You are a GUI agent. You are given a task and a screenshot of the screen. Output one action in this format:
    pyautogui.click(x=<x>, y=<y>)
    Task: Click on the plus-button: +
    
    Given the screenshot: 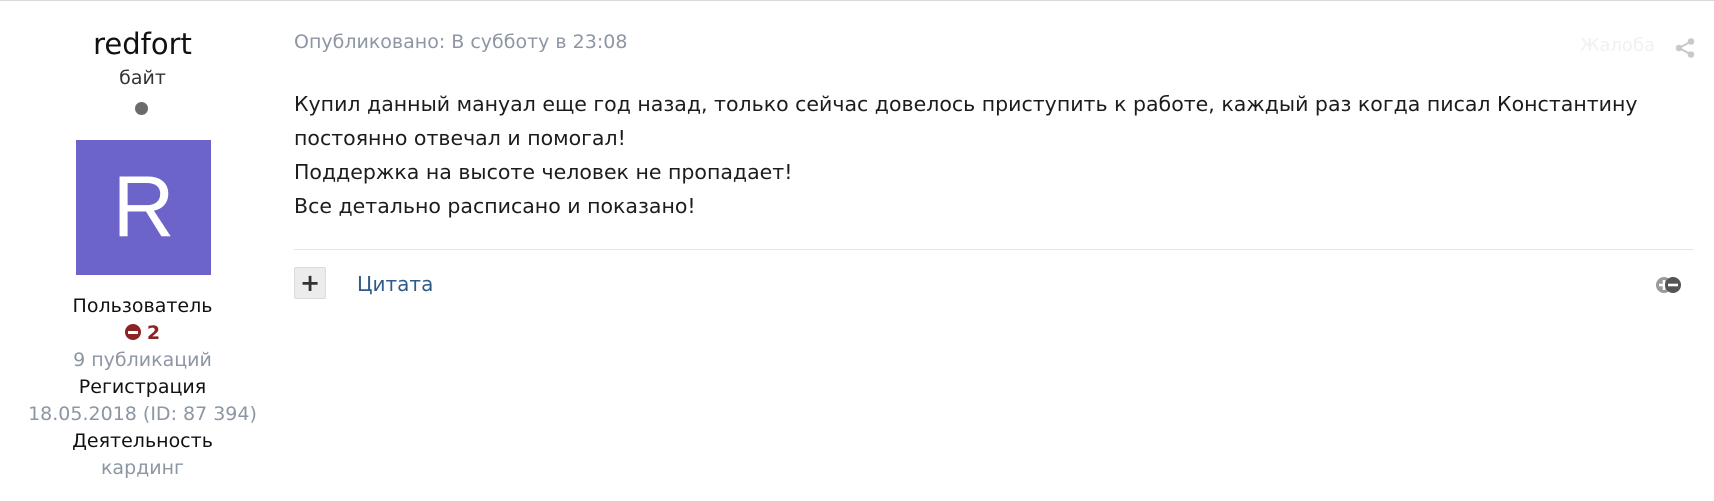 What is the action you would take?
    pyautogui.click(x=310, y=283)
    